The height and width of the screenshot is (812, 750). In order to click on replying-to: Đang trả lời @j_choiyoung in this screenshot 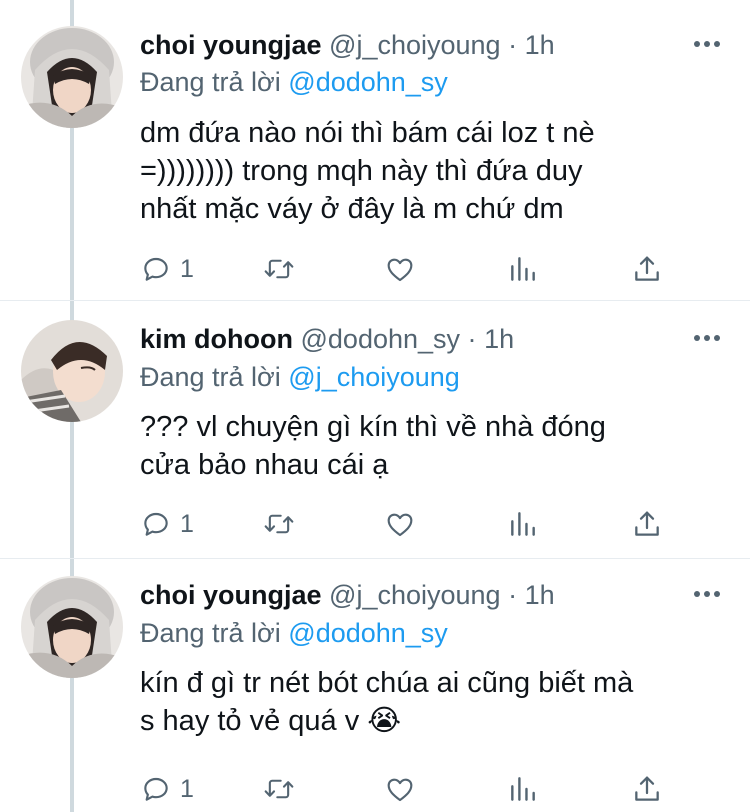, I will do `click(300, 377)`.